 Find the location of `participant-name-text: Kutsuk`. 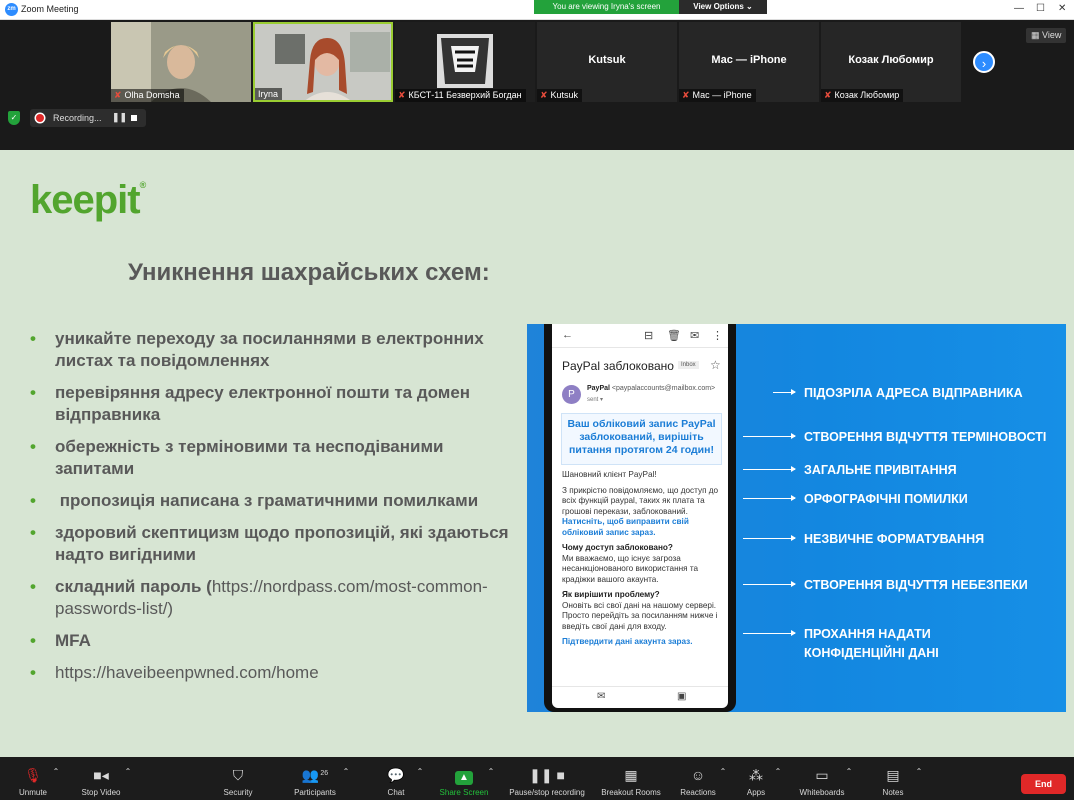

participant-name-text: Kutsuk is located at coordinates (564, 95).